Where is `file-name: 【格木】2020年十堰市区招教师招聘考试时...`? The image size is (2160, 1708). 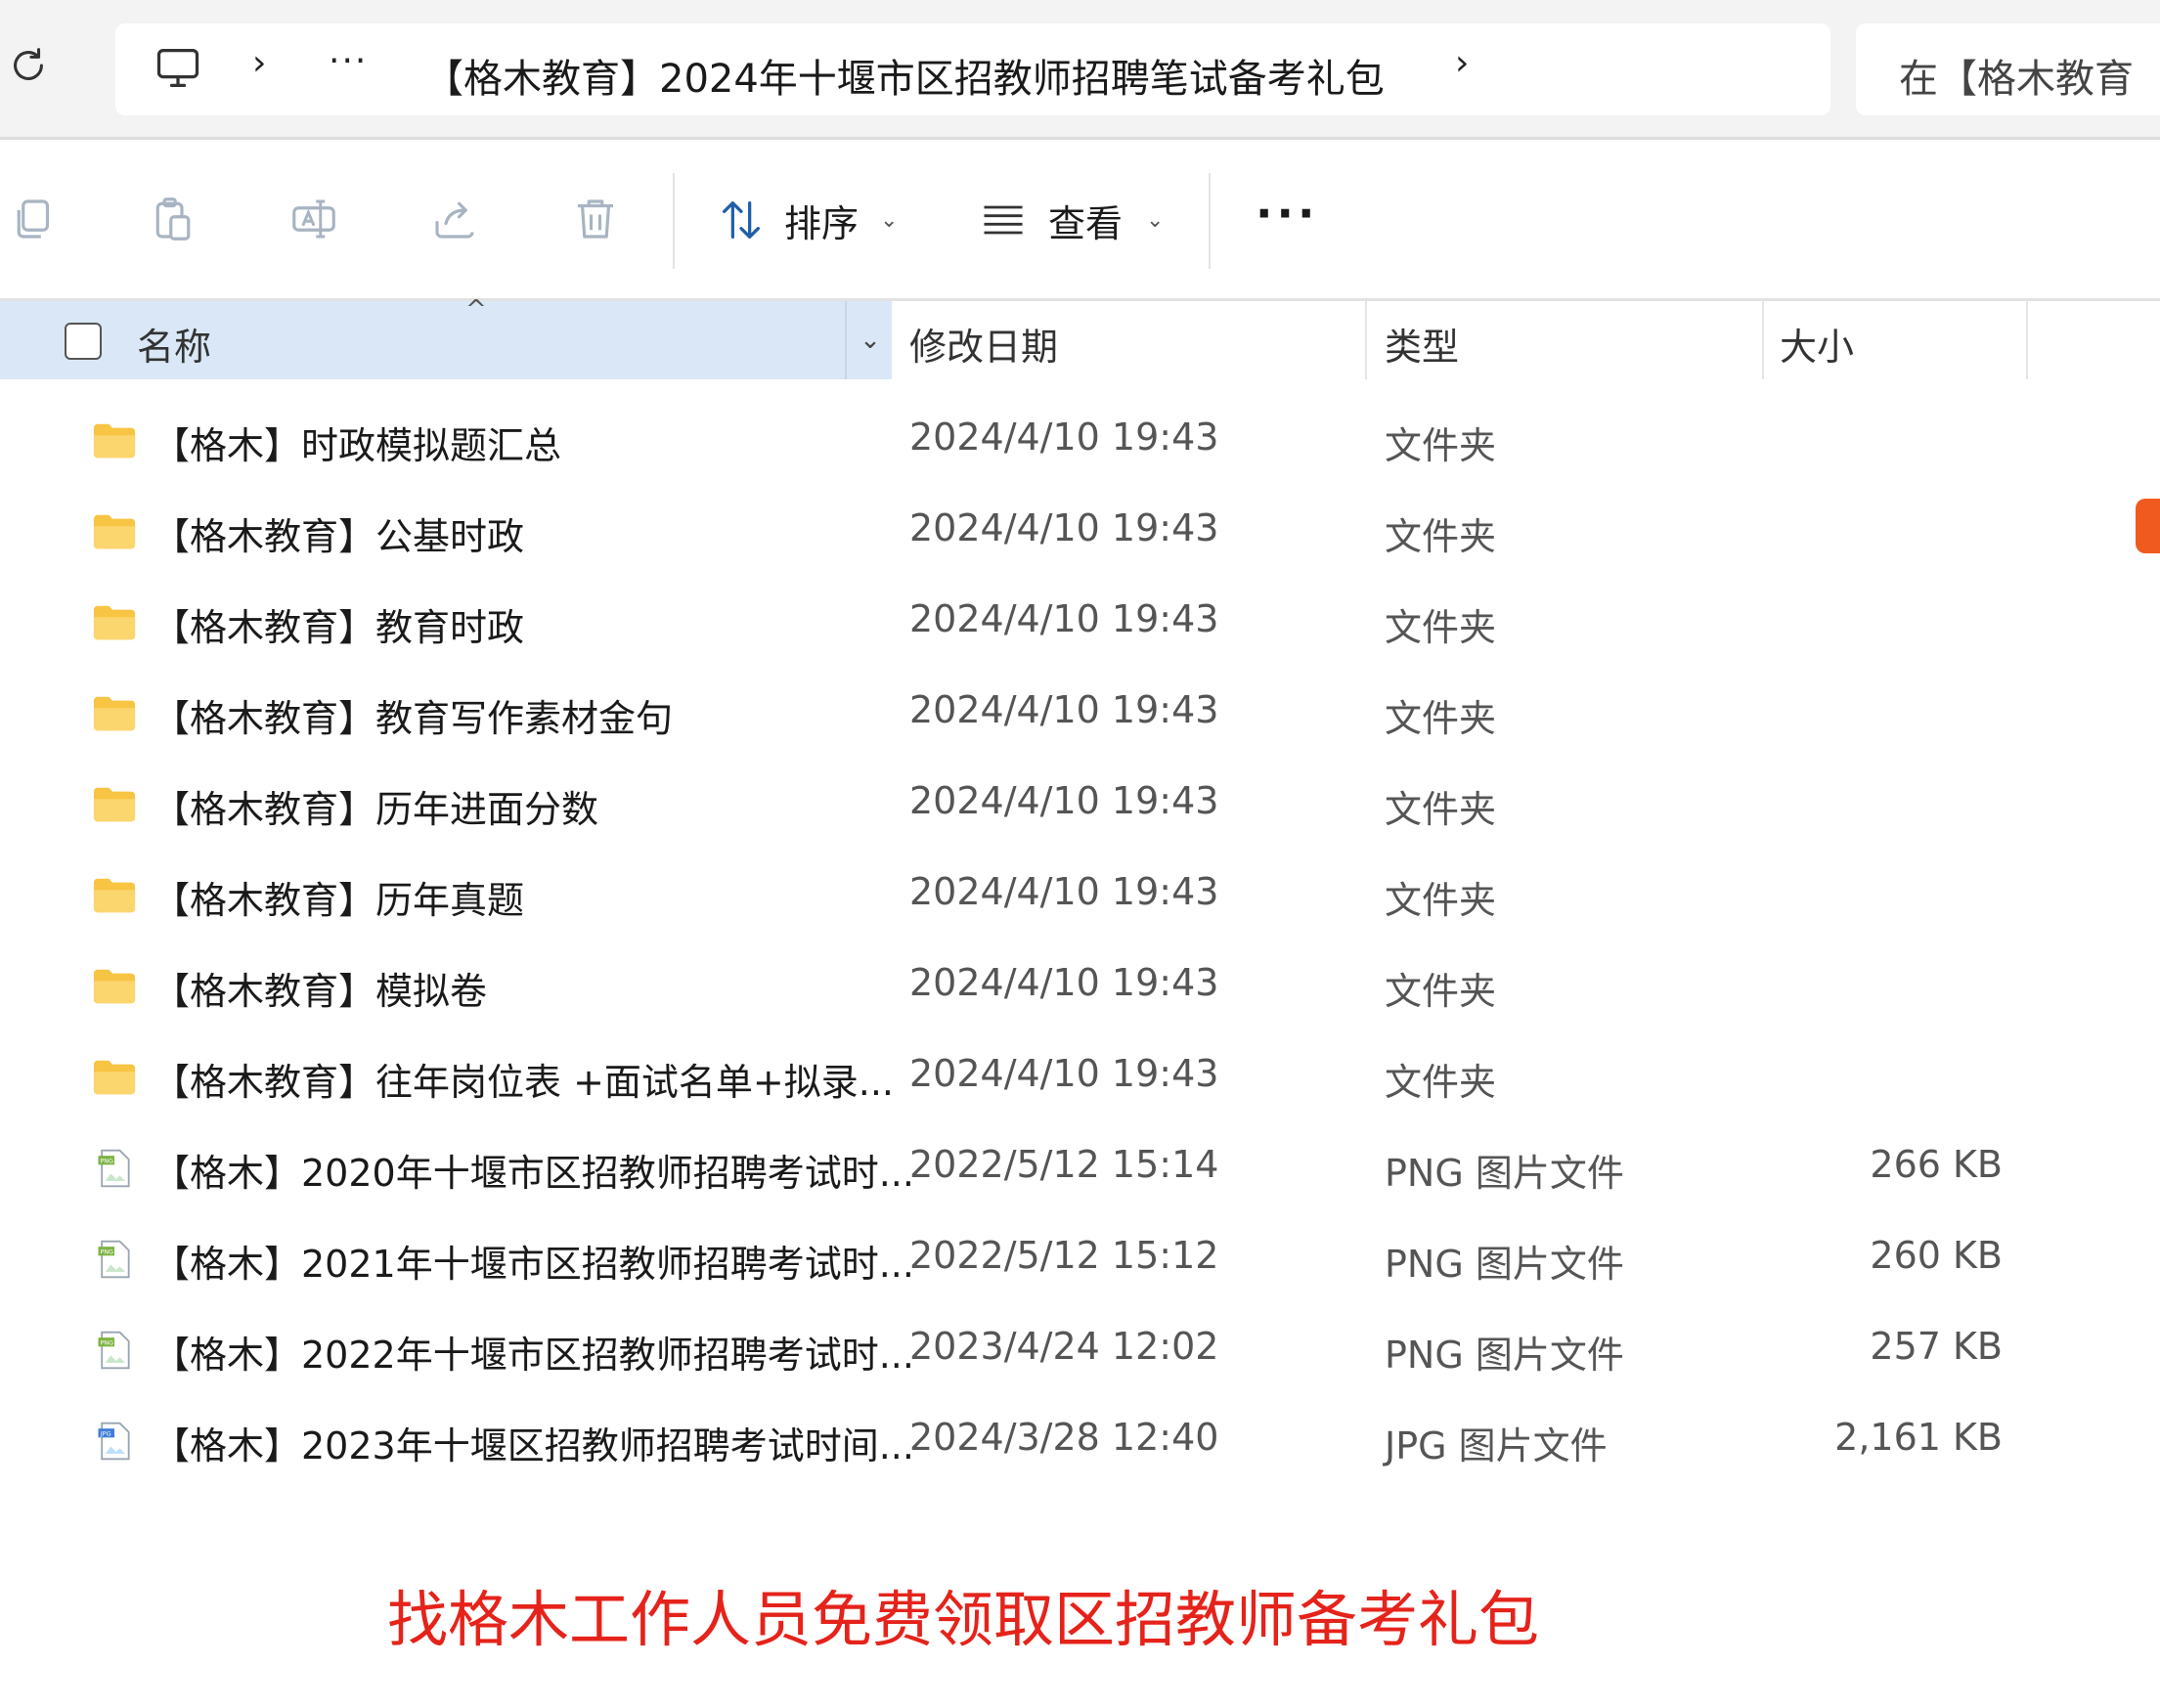
file-name: 【格木】2020年十堰市区招教师招聘考试时... is located at coordinates (533, 1173).